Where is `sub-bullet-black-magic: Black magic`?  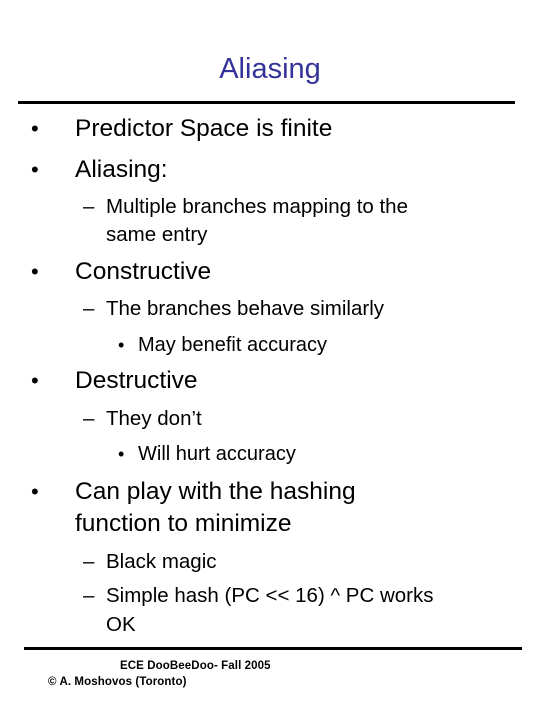 sub-bullet-black-magic: Black magic is located at coordinates (161, 561).